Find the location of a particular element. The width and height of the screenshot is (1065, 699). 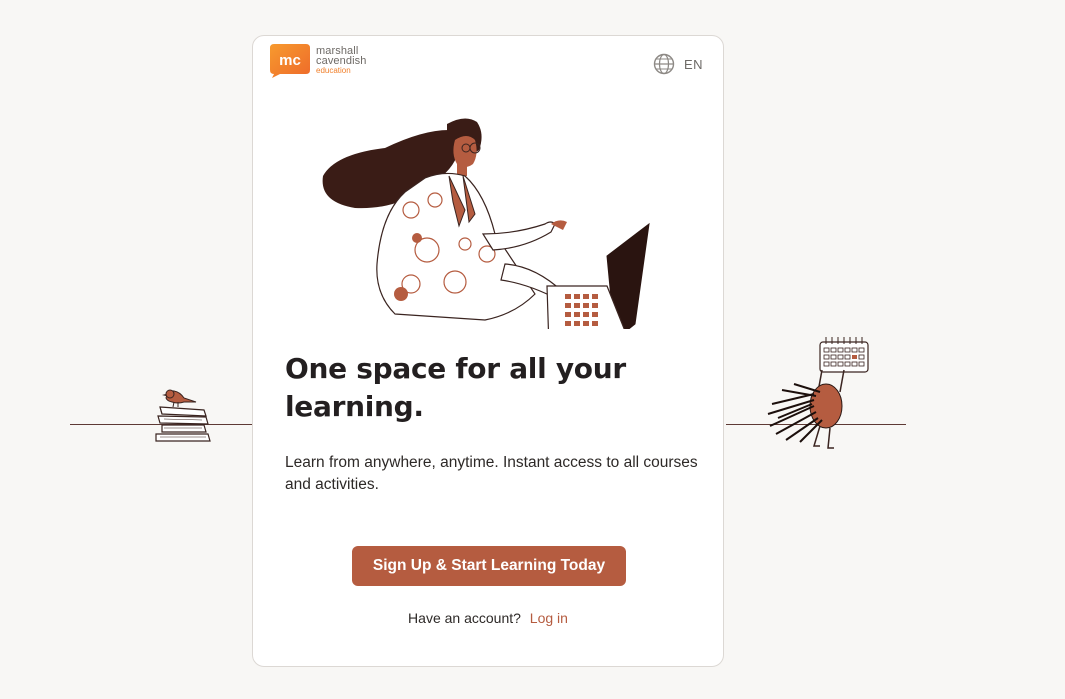

mc-logo-icon: mc is located at coordinates (290, 61).